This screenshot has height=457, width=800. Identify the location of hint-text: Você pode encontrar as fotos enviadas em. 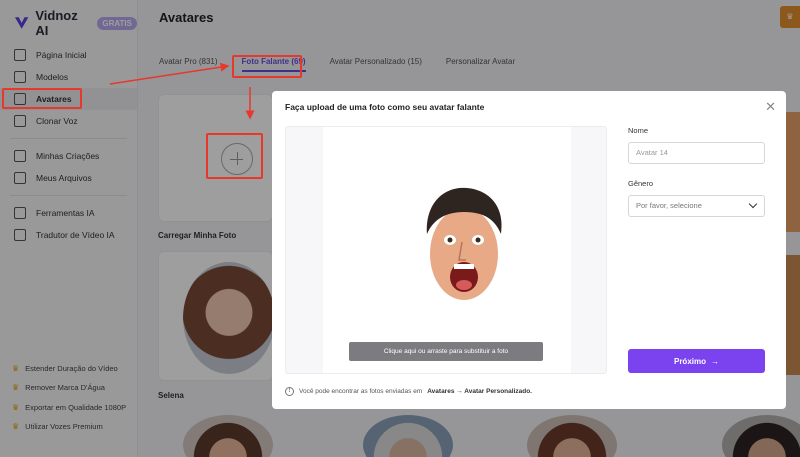
(361, 391).